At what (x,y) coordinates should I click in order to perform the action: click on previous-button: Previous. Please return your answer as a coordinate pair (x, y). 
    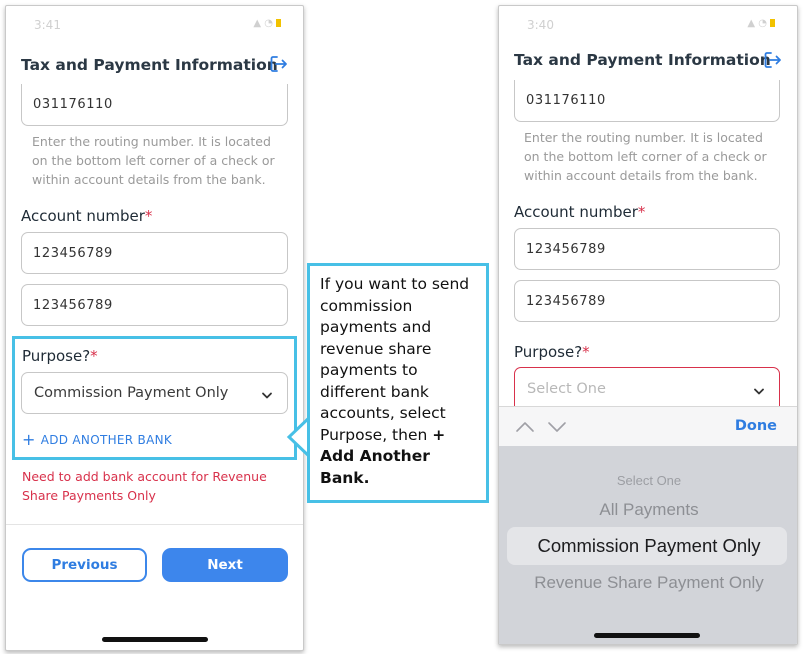
    Looking at the image, I should click on (84, 565).